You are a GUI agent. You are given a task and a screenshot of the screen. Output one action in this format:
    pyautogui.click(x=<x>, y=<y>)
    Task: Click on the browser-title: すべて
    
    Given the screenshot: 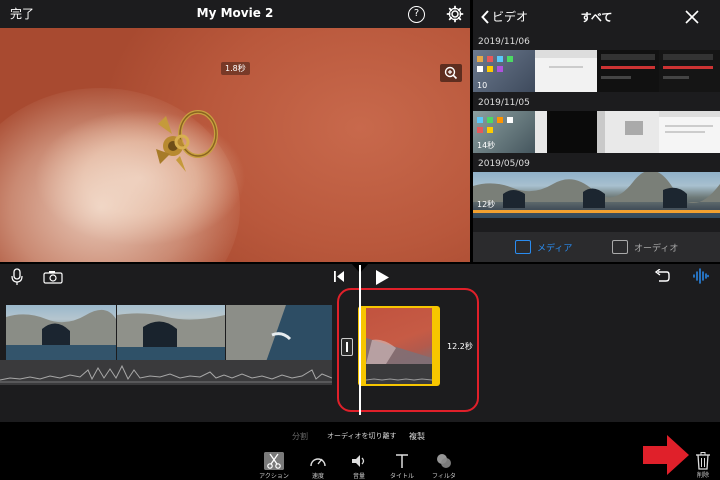 What is the action you would take?
    pyautogui.click(x=596, y=17)
    